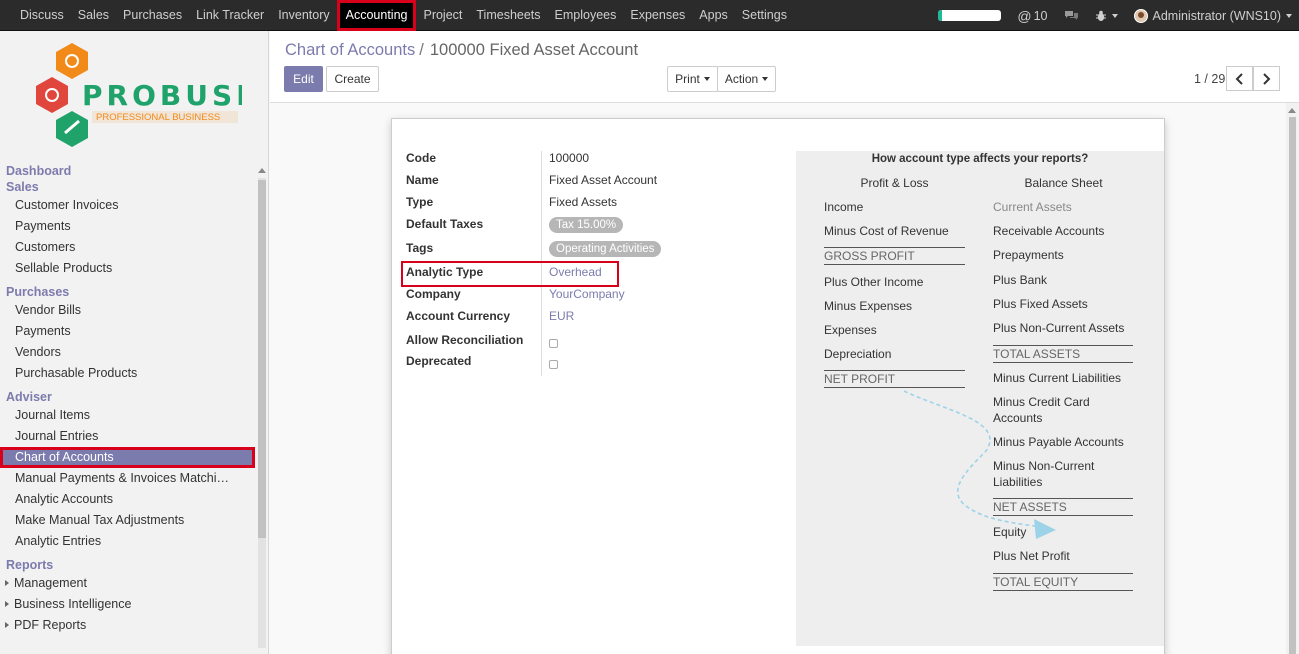  I want to click on print-dropdown: Print, so click(692, 79).